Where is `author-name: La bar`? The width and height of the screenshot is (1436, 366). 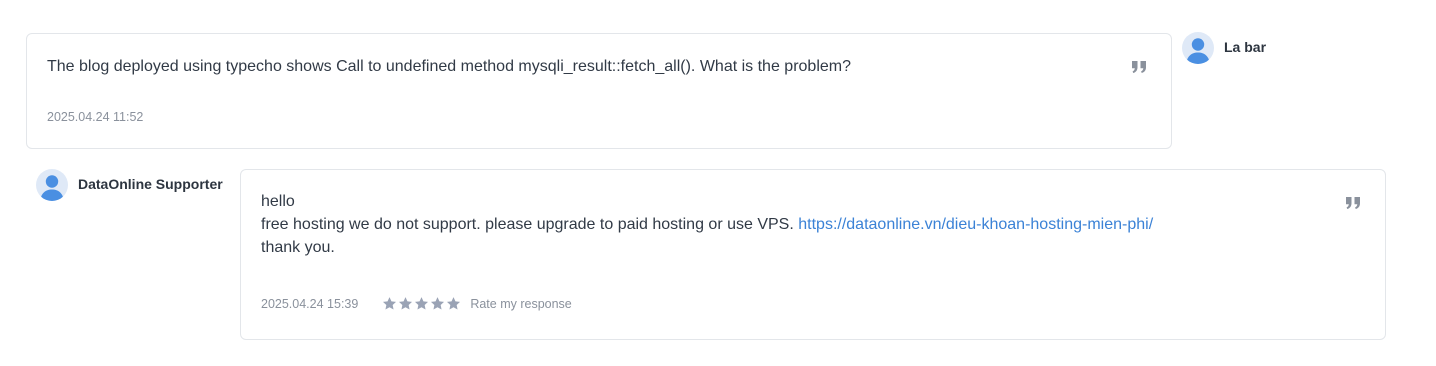
author-name: La bar is located at coordinates (1245, 47).